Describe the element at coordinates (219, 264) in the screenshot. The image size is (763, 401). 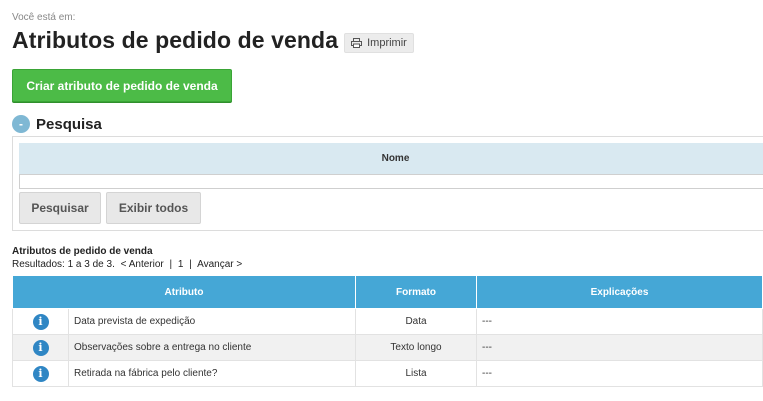
I see `next-page-link: Avançar >` at that location.